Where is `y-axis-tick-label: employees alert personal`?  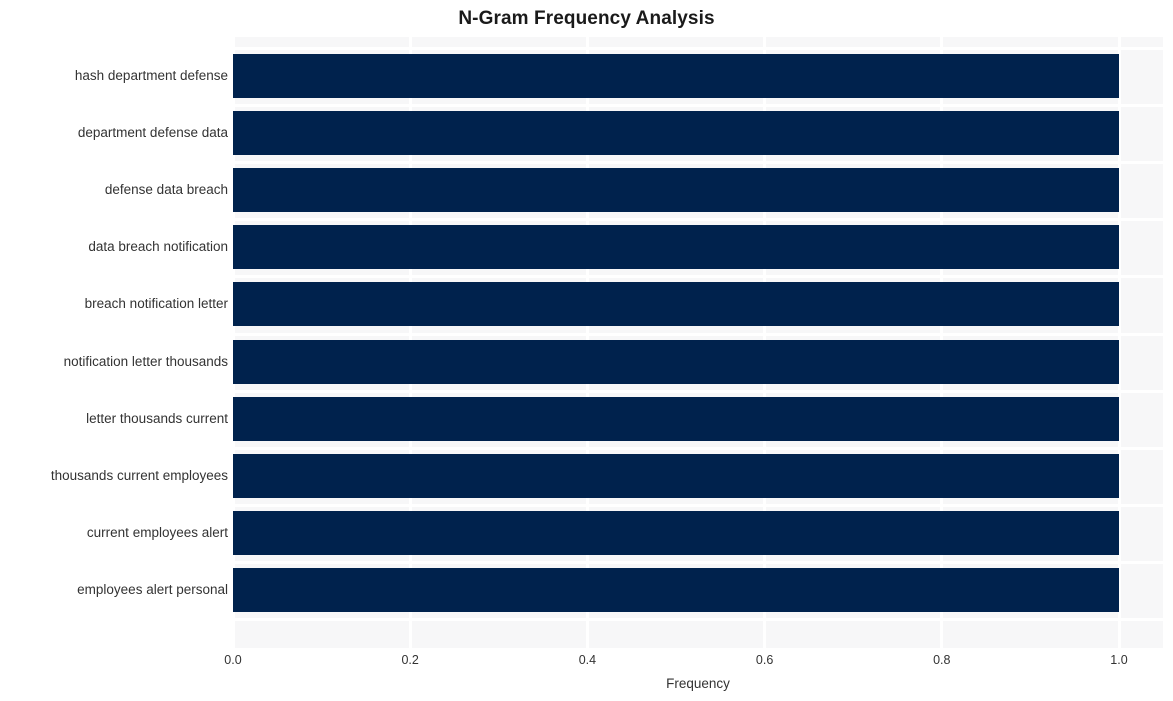 y-axis-tick-label: employees alert personal is located at coordinates (152, 589).